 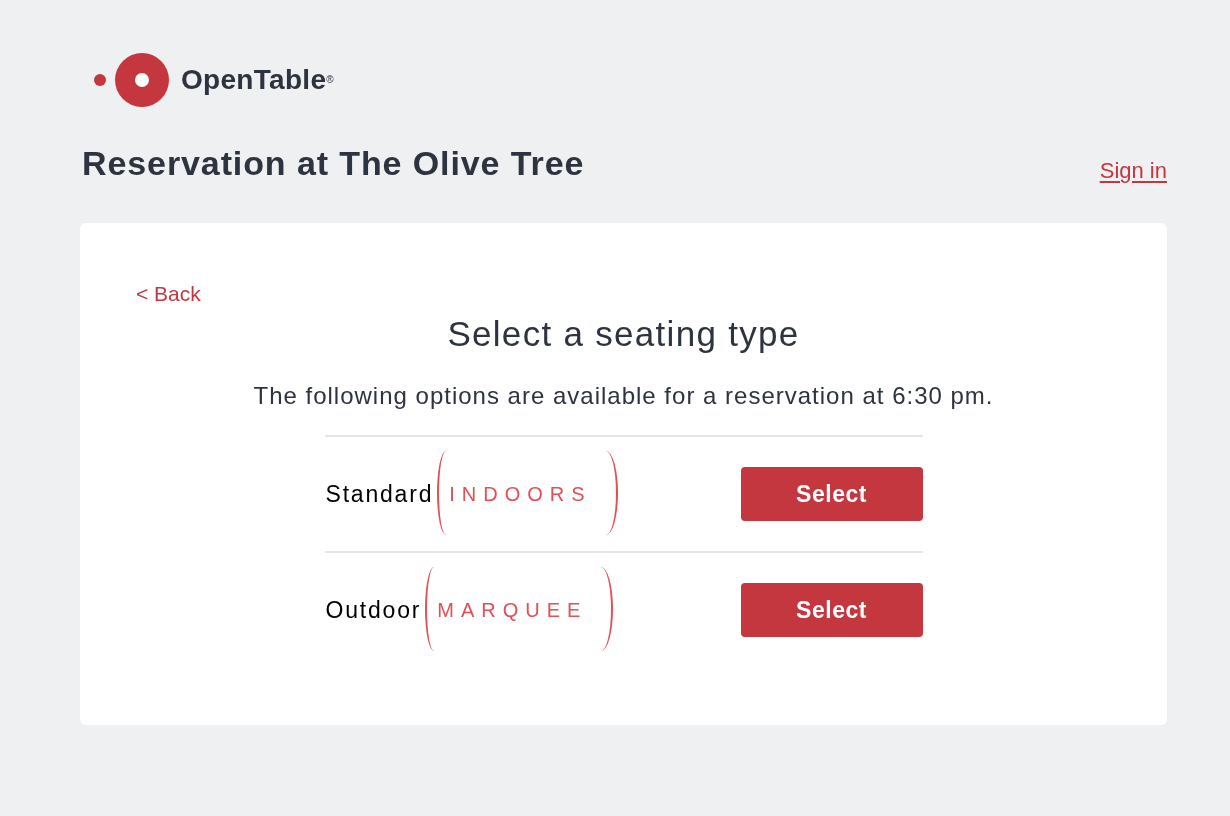 I want to click on page-title: Reservation at The Olive Tree, so click(x=333, y=163).